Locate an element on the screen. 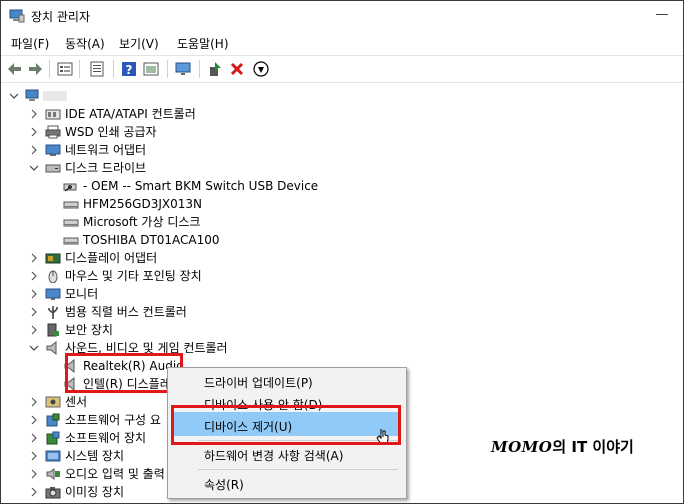  menu-help: 도움말(H) is located at coordinates (203, 43).